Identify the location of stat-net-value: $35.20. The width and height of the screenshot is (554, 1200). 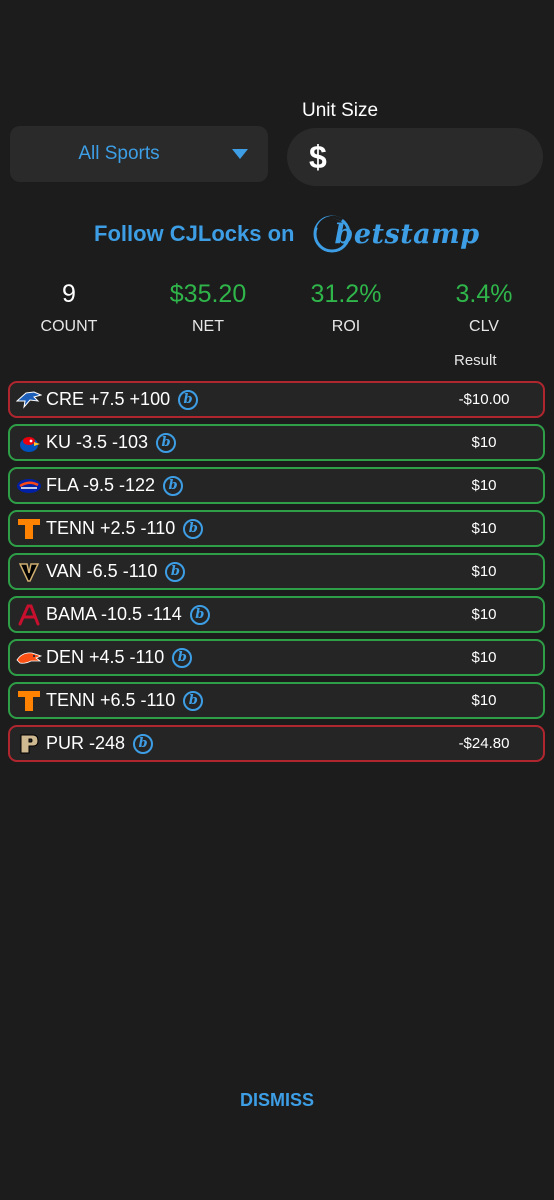
(208, 294).